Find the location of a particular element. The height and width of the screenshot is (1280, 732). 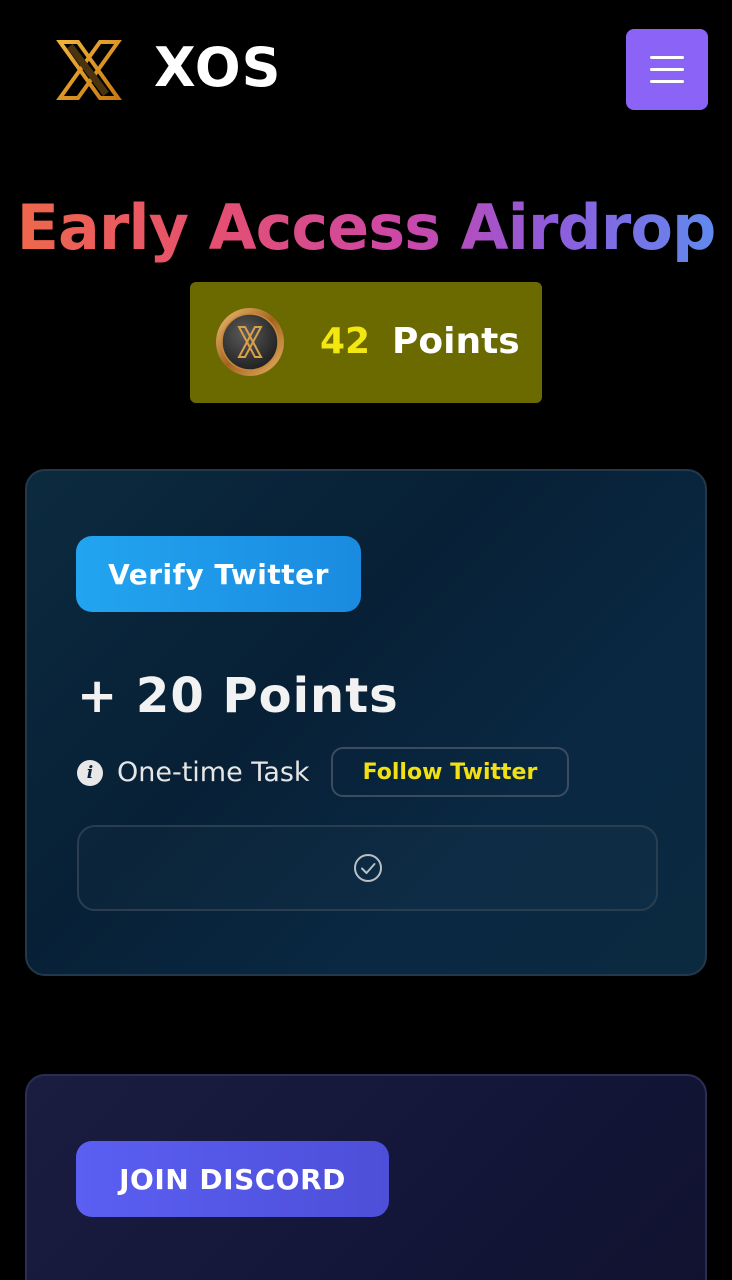

task-type: One-time Task is located at coordinates (213, 772).